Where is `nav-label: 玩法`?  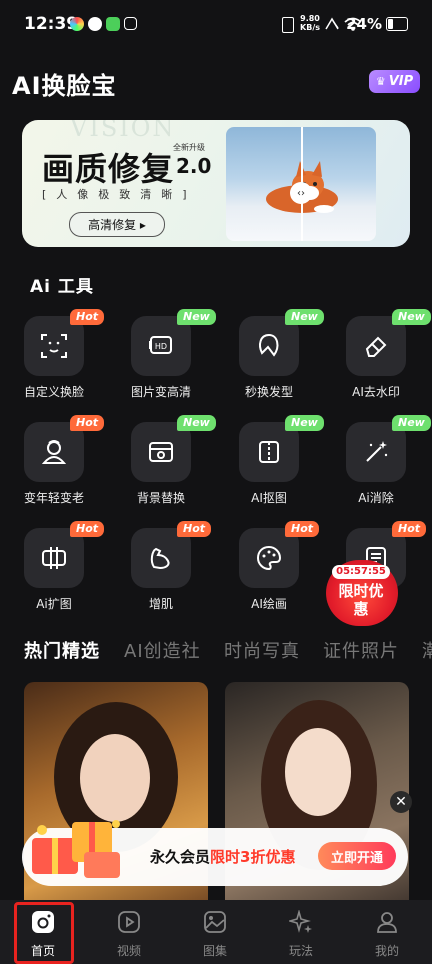 nav-label: 玩法 is located at coordinates (300, 951).